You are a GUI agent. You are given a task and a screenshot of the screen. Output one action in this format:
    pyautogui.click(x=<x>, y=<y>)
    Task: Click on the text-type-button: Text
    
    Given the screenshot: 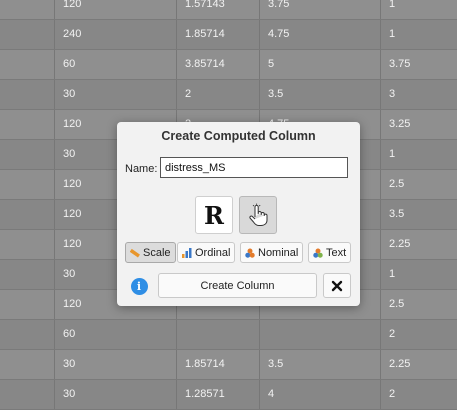 What is the action you would take?
    pyautogui.click(x=330, y=252)
    